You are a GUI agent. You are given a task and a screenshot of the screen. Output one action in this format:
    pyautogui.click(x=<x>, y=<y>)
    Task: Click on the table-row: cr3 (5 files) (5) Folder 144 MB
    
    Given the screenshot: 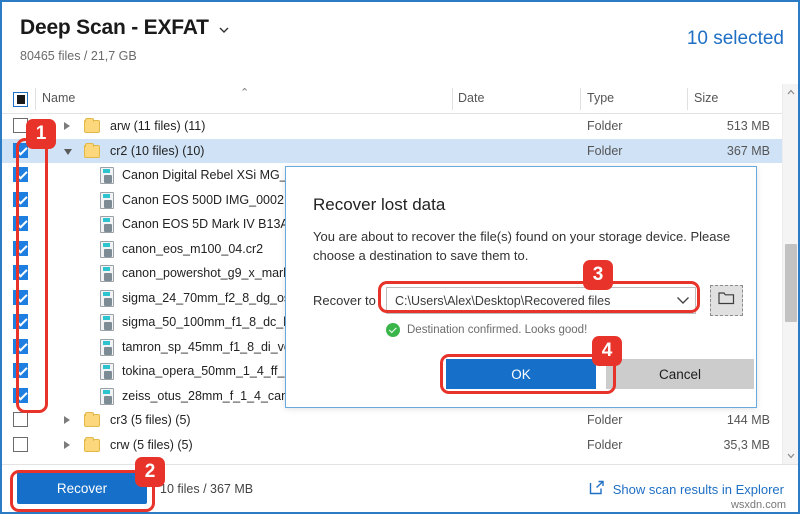 What is the action you would take?
    pyautogui.click(x=400, y=420)
    